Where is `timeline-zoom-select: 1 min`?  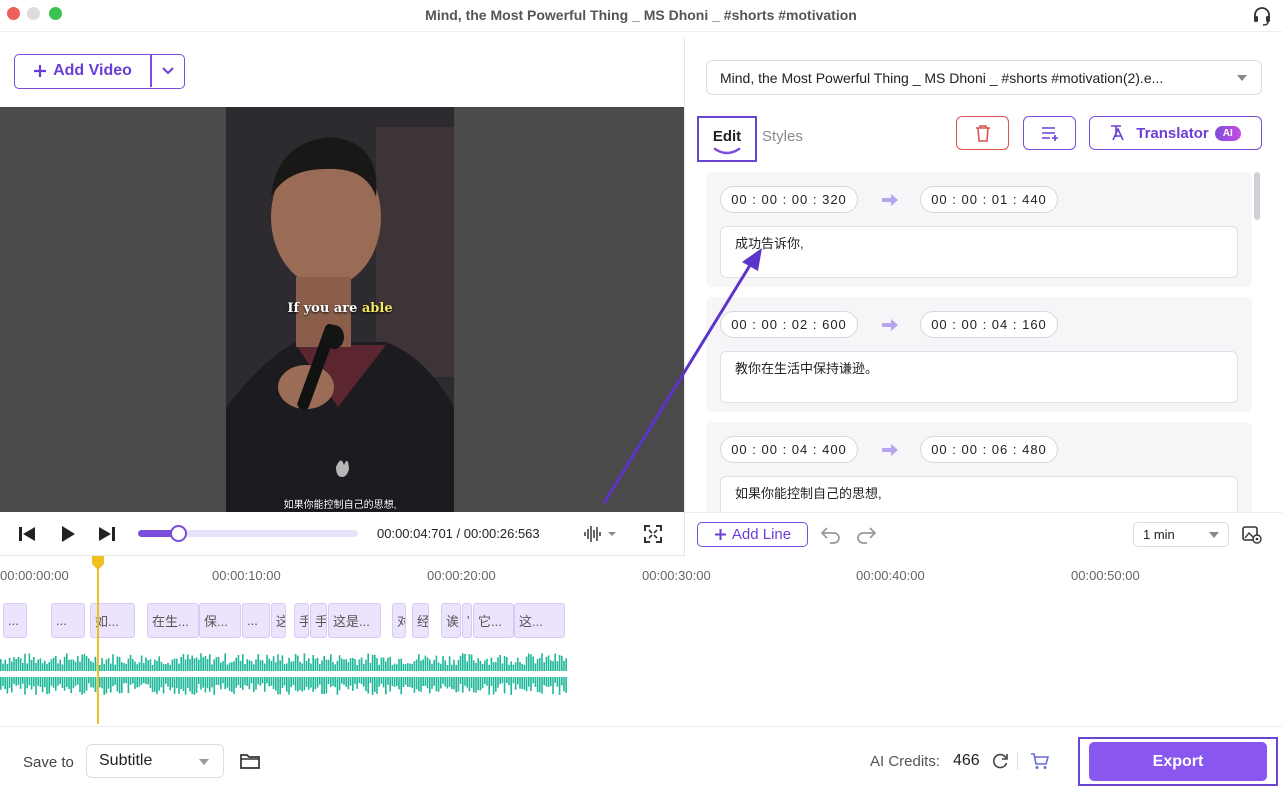 timeline-zoom-select: 1 min is located at coordinates (1181, 534).